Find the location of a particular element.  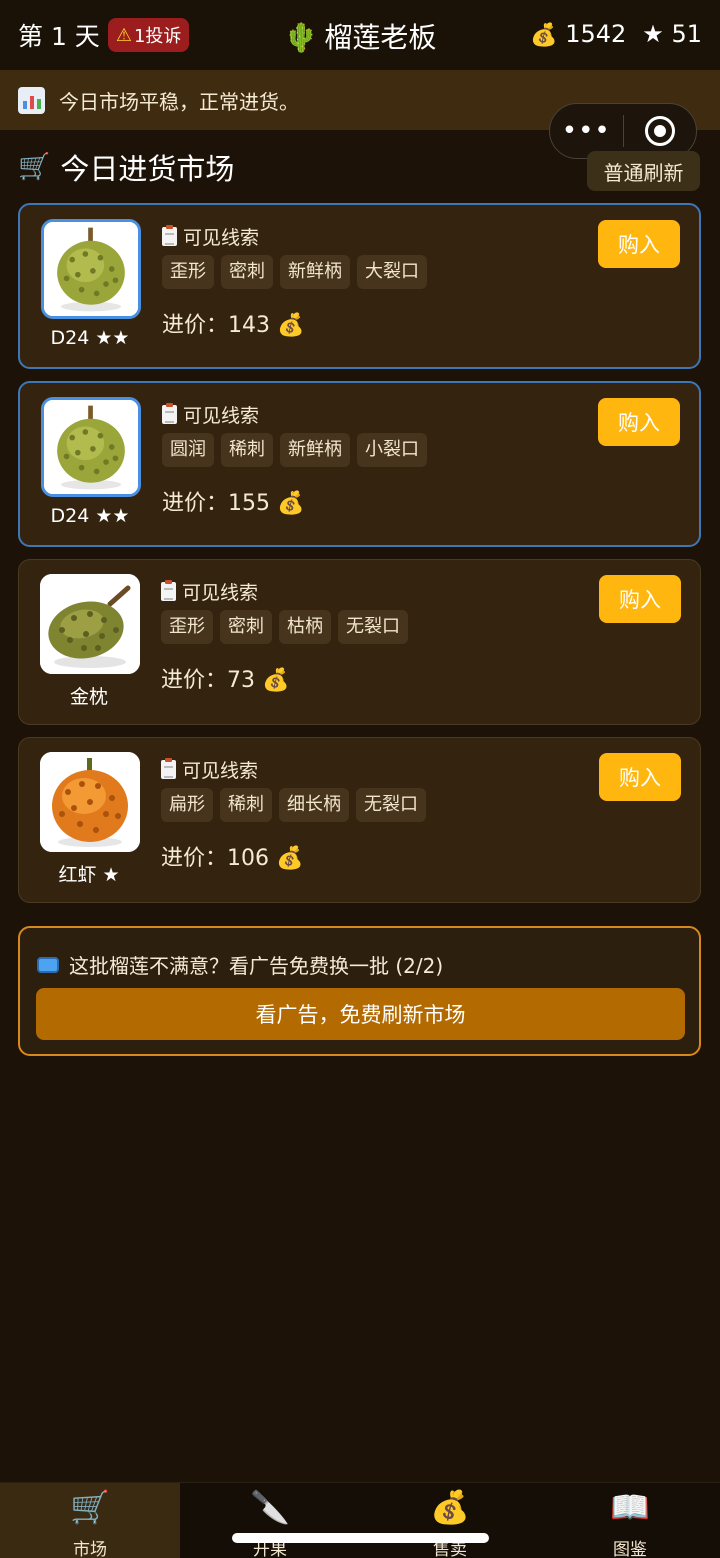

stars-stat: ★ 51 is located at coordinates (672, 34).